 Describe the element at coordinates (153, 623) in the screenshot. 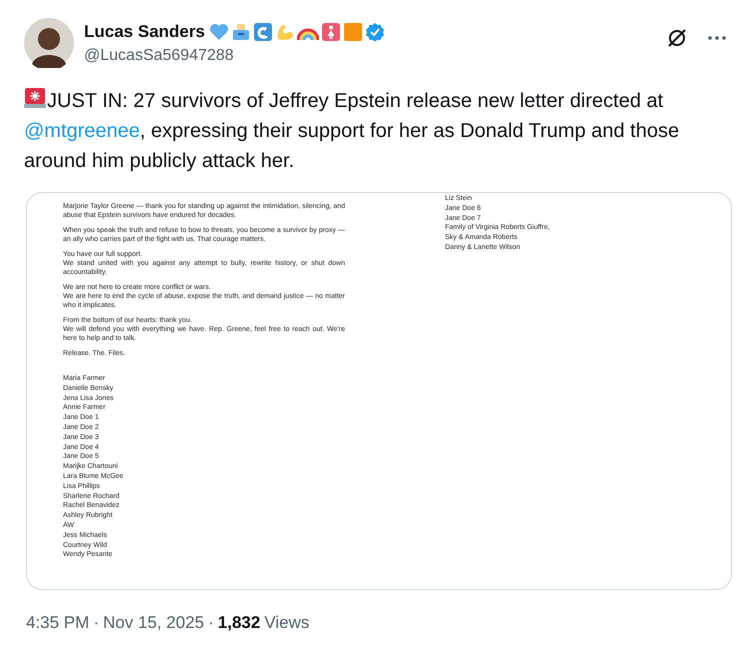

I see `post-date: Nov 15, 2025` at that location.